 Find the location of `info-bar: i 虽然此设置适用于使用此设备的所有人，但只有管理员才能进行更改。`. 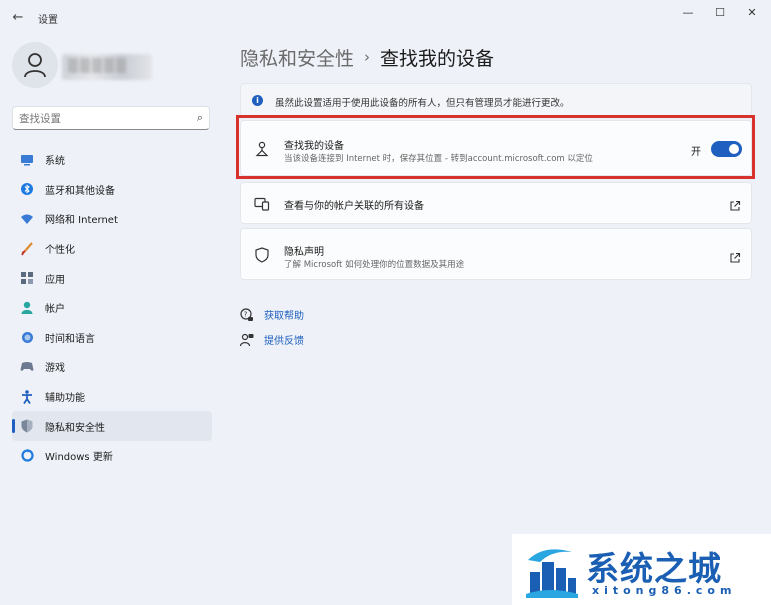

info-bar: i 虽然此设置适用于使用此设备的所有人，但只有管理员才能进行更改。 is located at coordinates (496, 100).